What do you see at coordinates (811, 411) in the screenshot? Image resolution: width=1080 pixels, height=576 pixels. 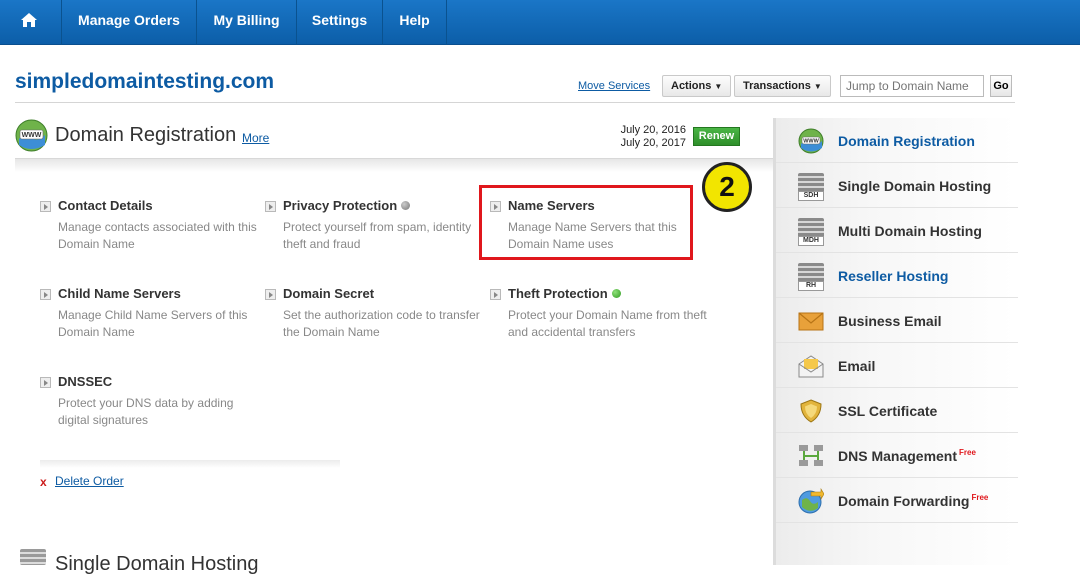 I see `shield-icon` at bounding box center [811, 411].